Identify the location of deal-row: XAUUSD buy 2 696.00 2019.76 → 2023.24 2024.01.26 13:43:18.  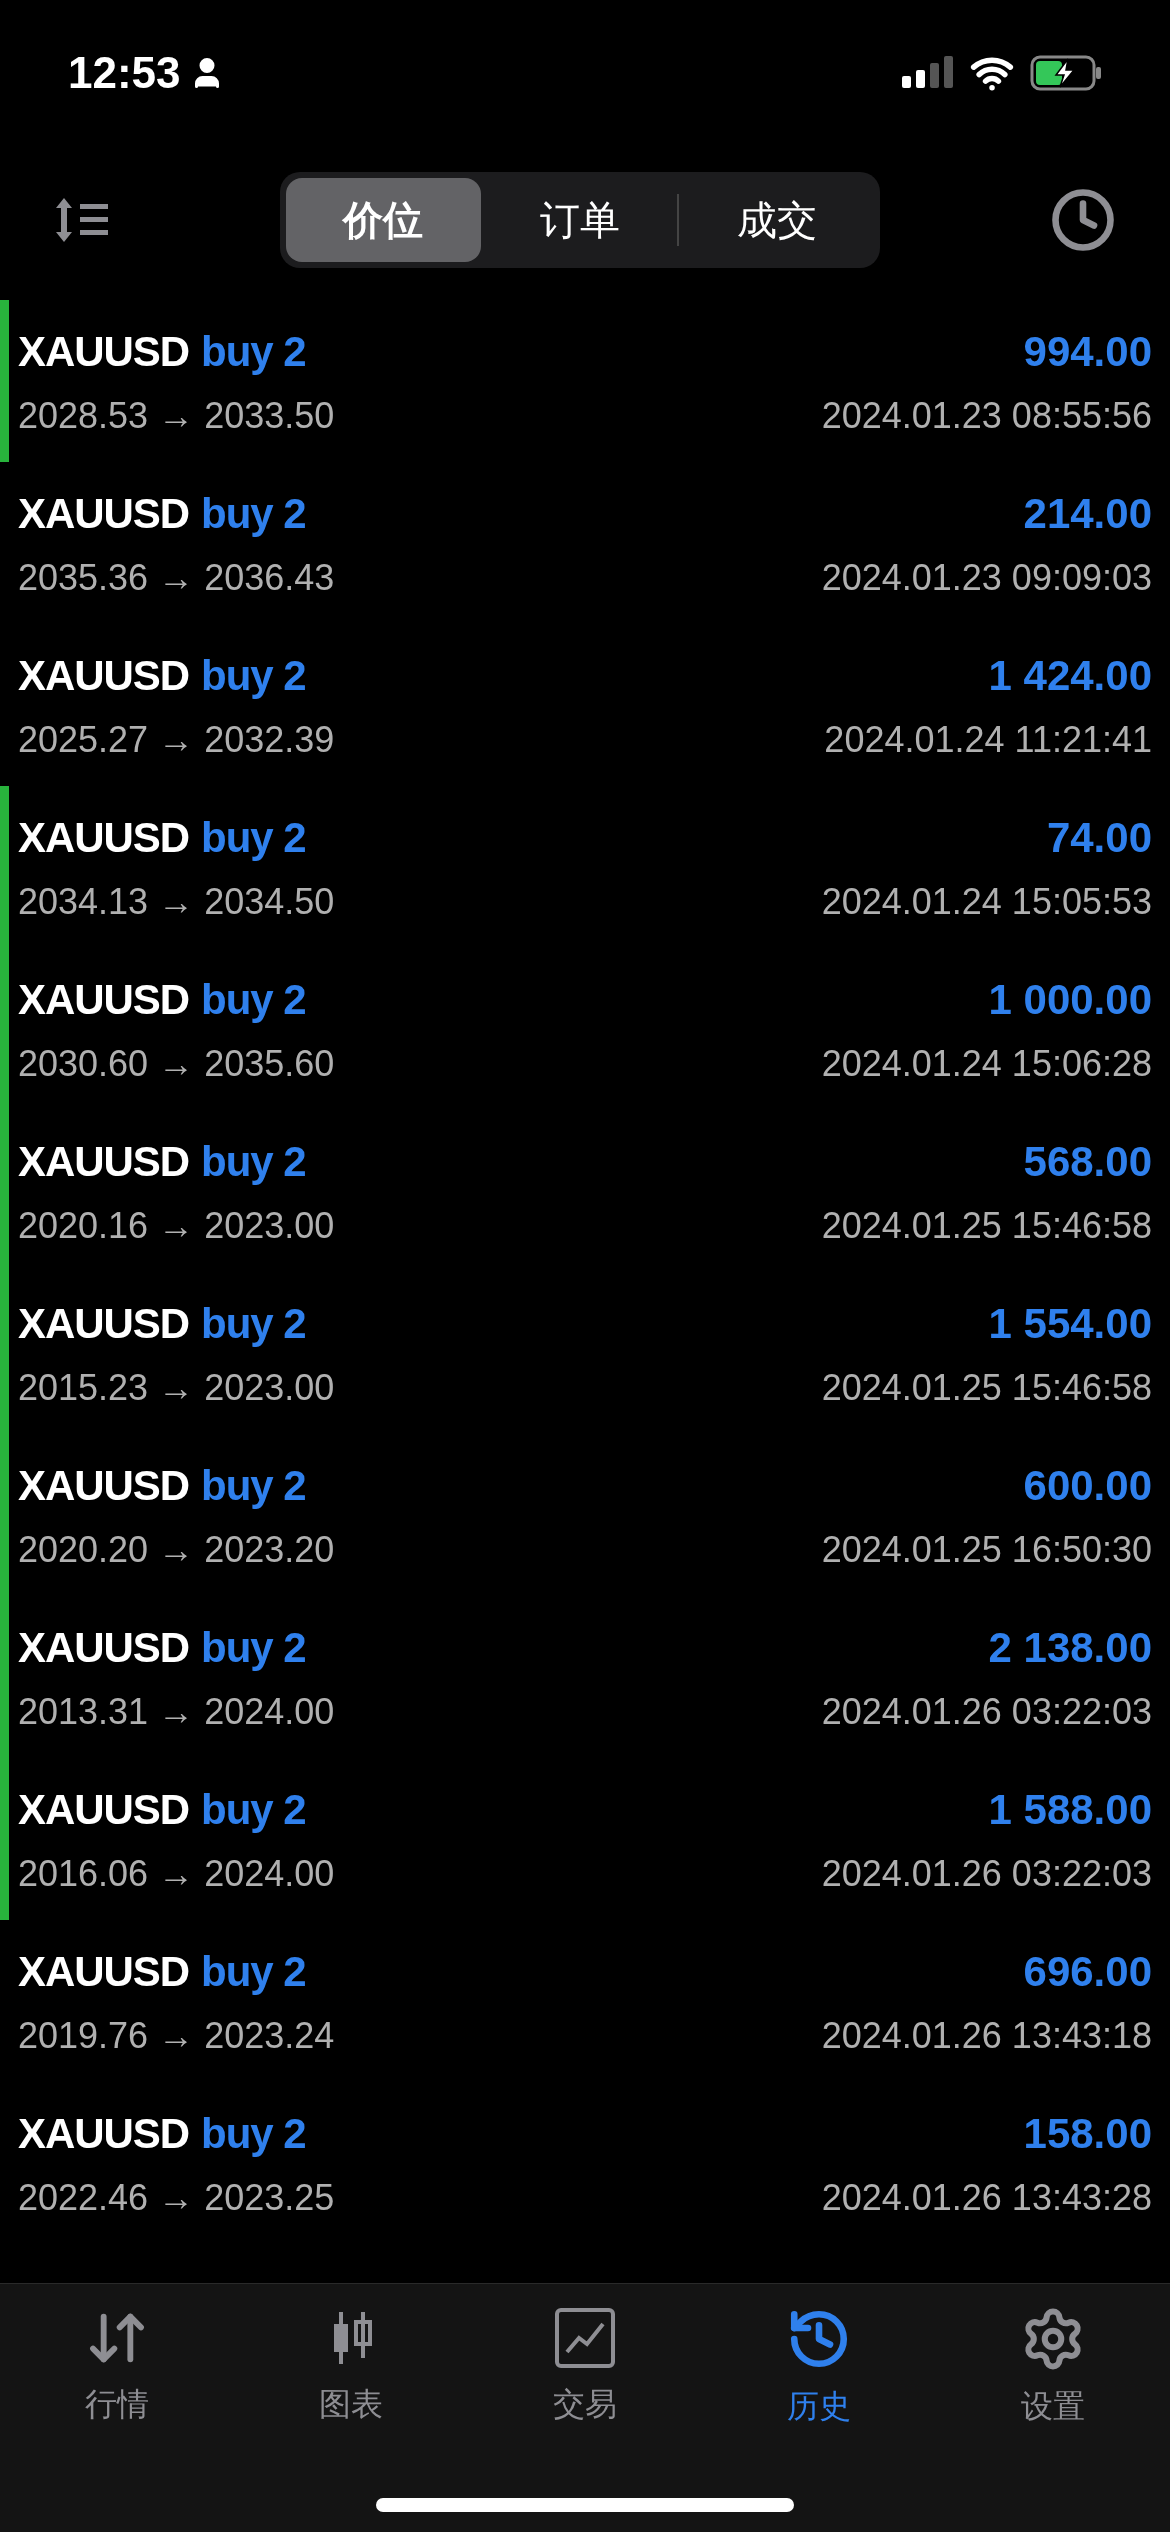
(585, 2001).